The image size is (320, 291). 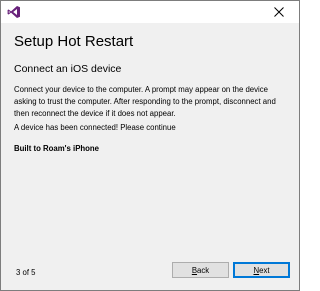 I want to click on visual-studio-icon, so click(x=14, y=12).